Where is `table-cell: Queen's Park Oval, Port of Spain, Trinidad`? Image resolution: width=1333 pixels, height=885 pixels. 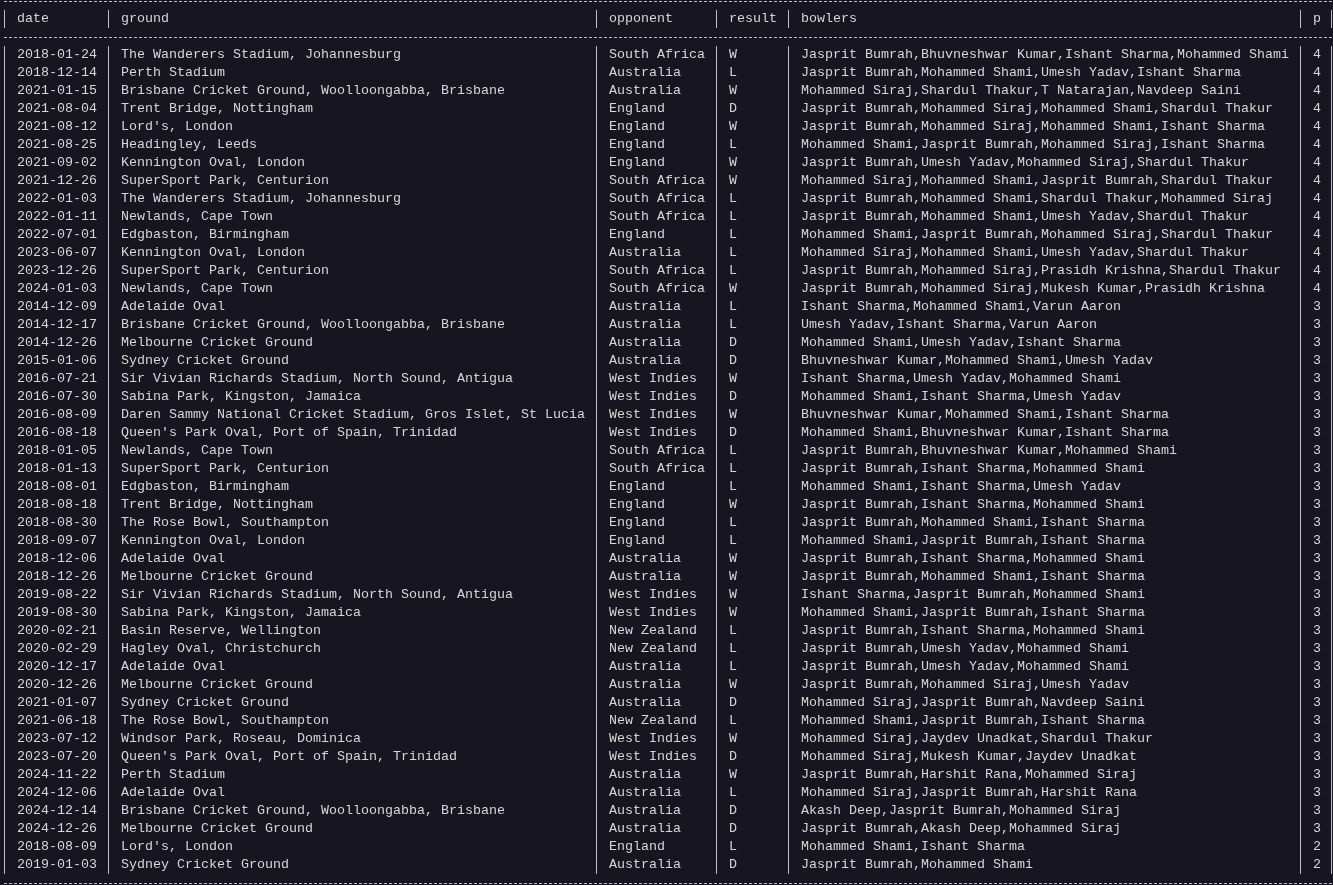
table-cell: Queen's Park Oval, Port of Spain, Trinidad is located at coordinates (352, 757).